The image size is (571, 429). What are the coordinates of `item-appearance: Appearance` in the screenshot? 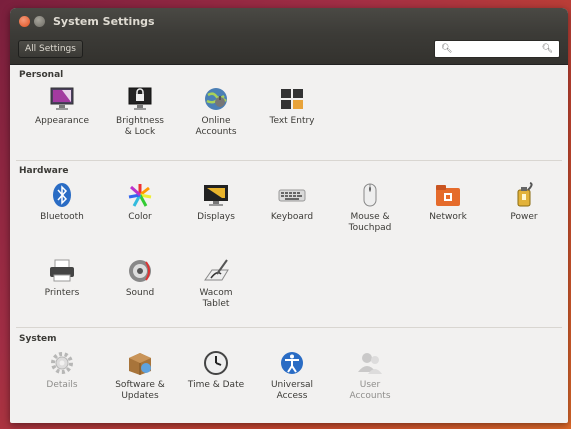 It's located at (62, 106).